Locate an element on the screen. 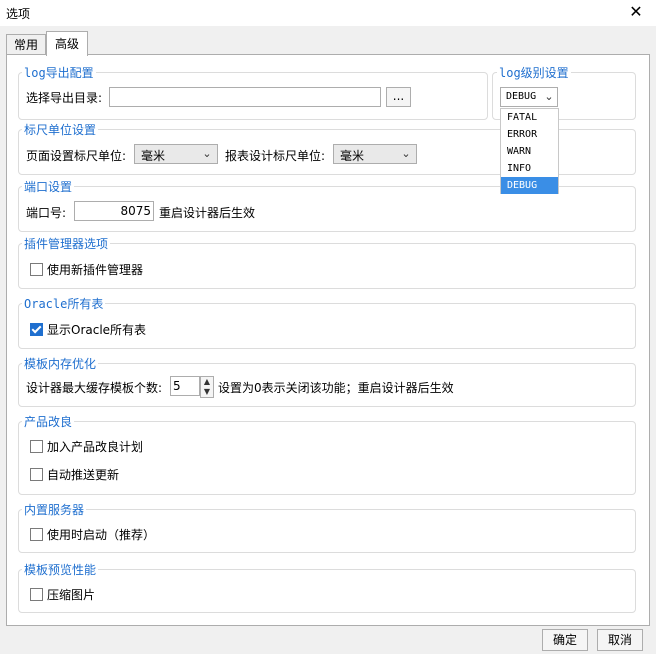  log-level-value: DEBUG is located at coordinates (521, 96).